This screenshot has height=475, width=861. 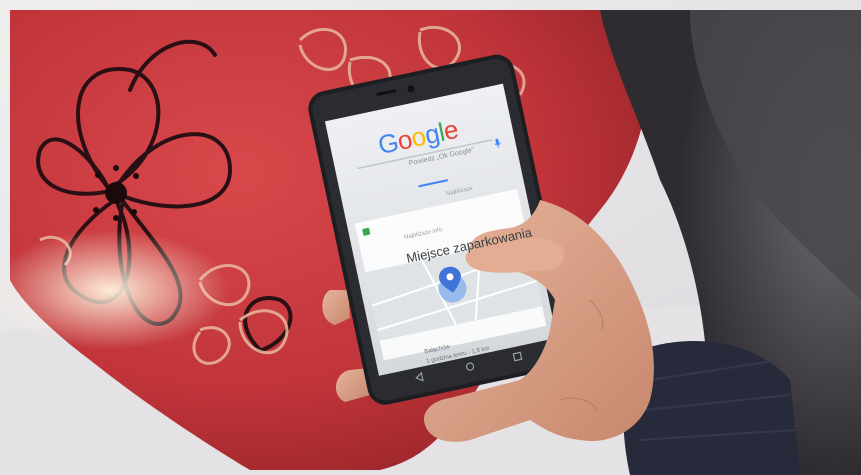 What do you see at coordinates (366, 231) in the screenshot?
I see `card-header-icon` at bounding box center [366, 231].